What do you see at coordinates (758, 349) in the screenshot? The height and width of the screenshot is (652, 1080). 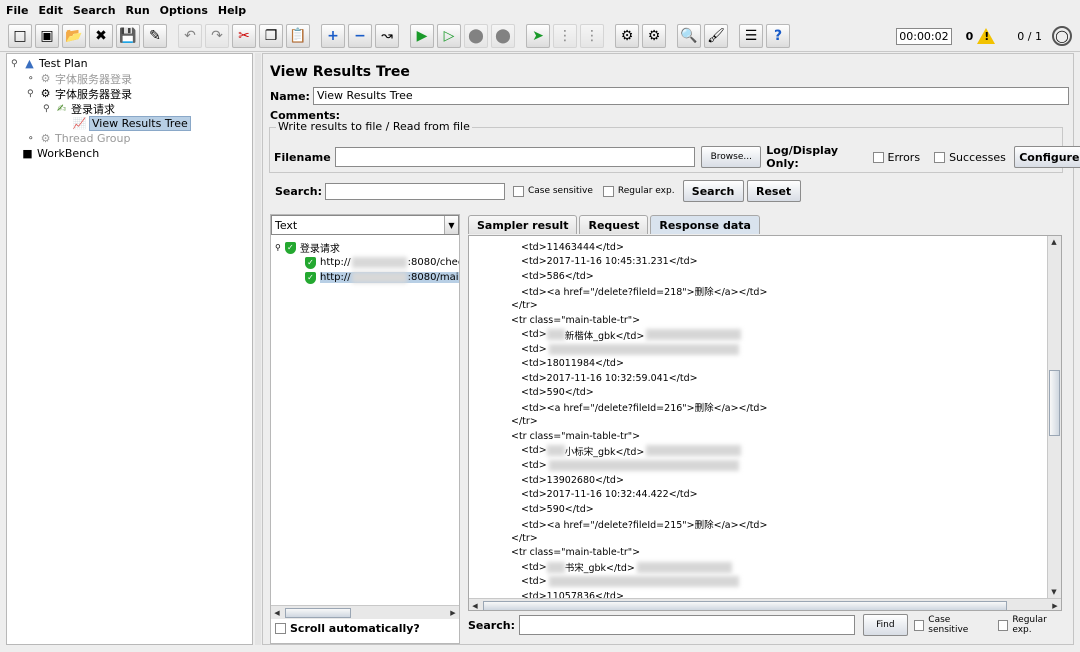 I see `response-line: <td>` at bounding box center [758, 349].